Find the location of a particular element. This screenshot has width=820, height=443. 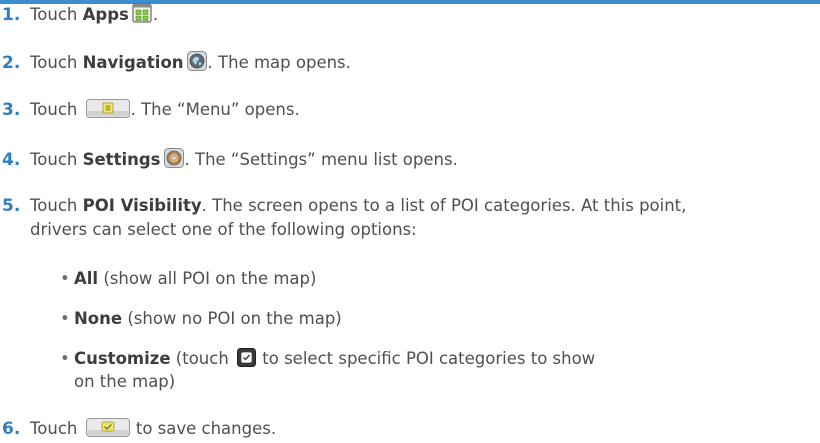

step-number: 1. is located at coordinates (11, 15).